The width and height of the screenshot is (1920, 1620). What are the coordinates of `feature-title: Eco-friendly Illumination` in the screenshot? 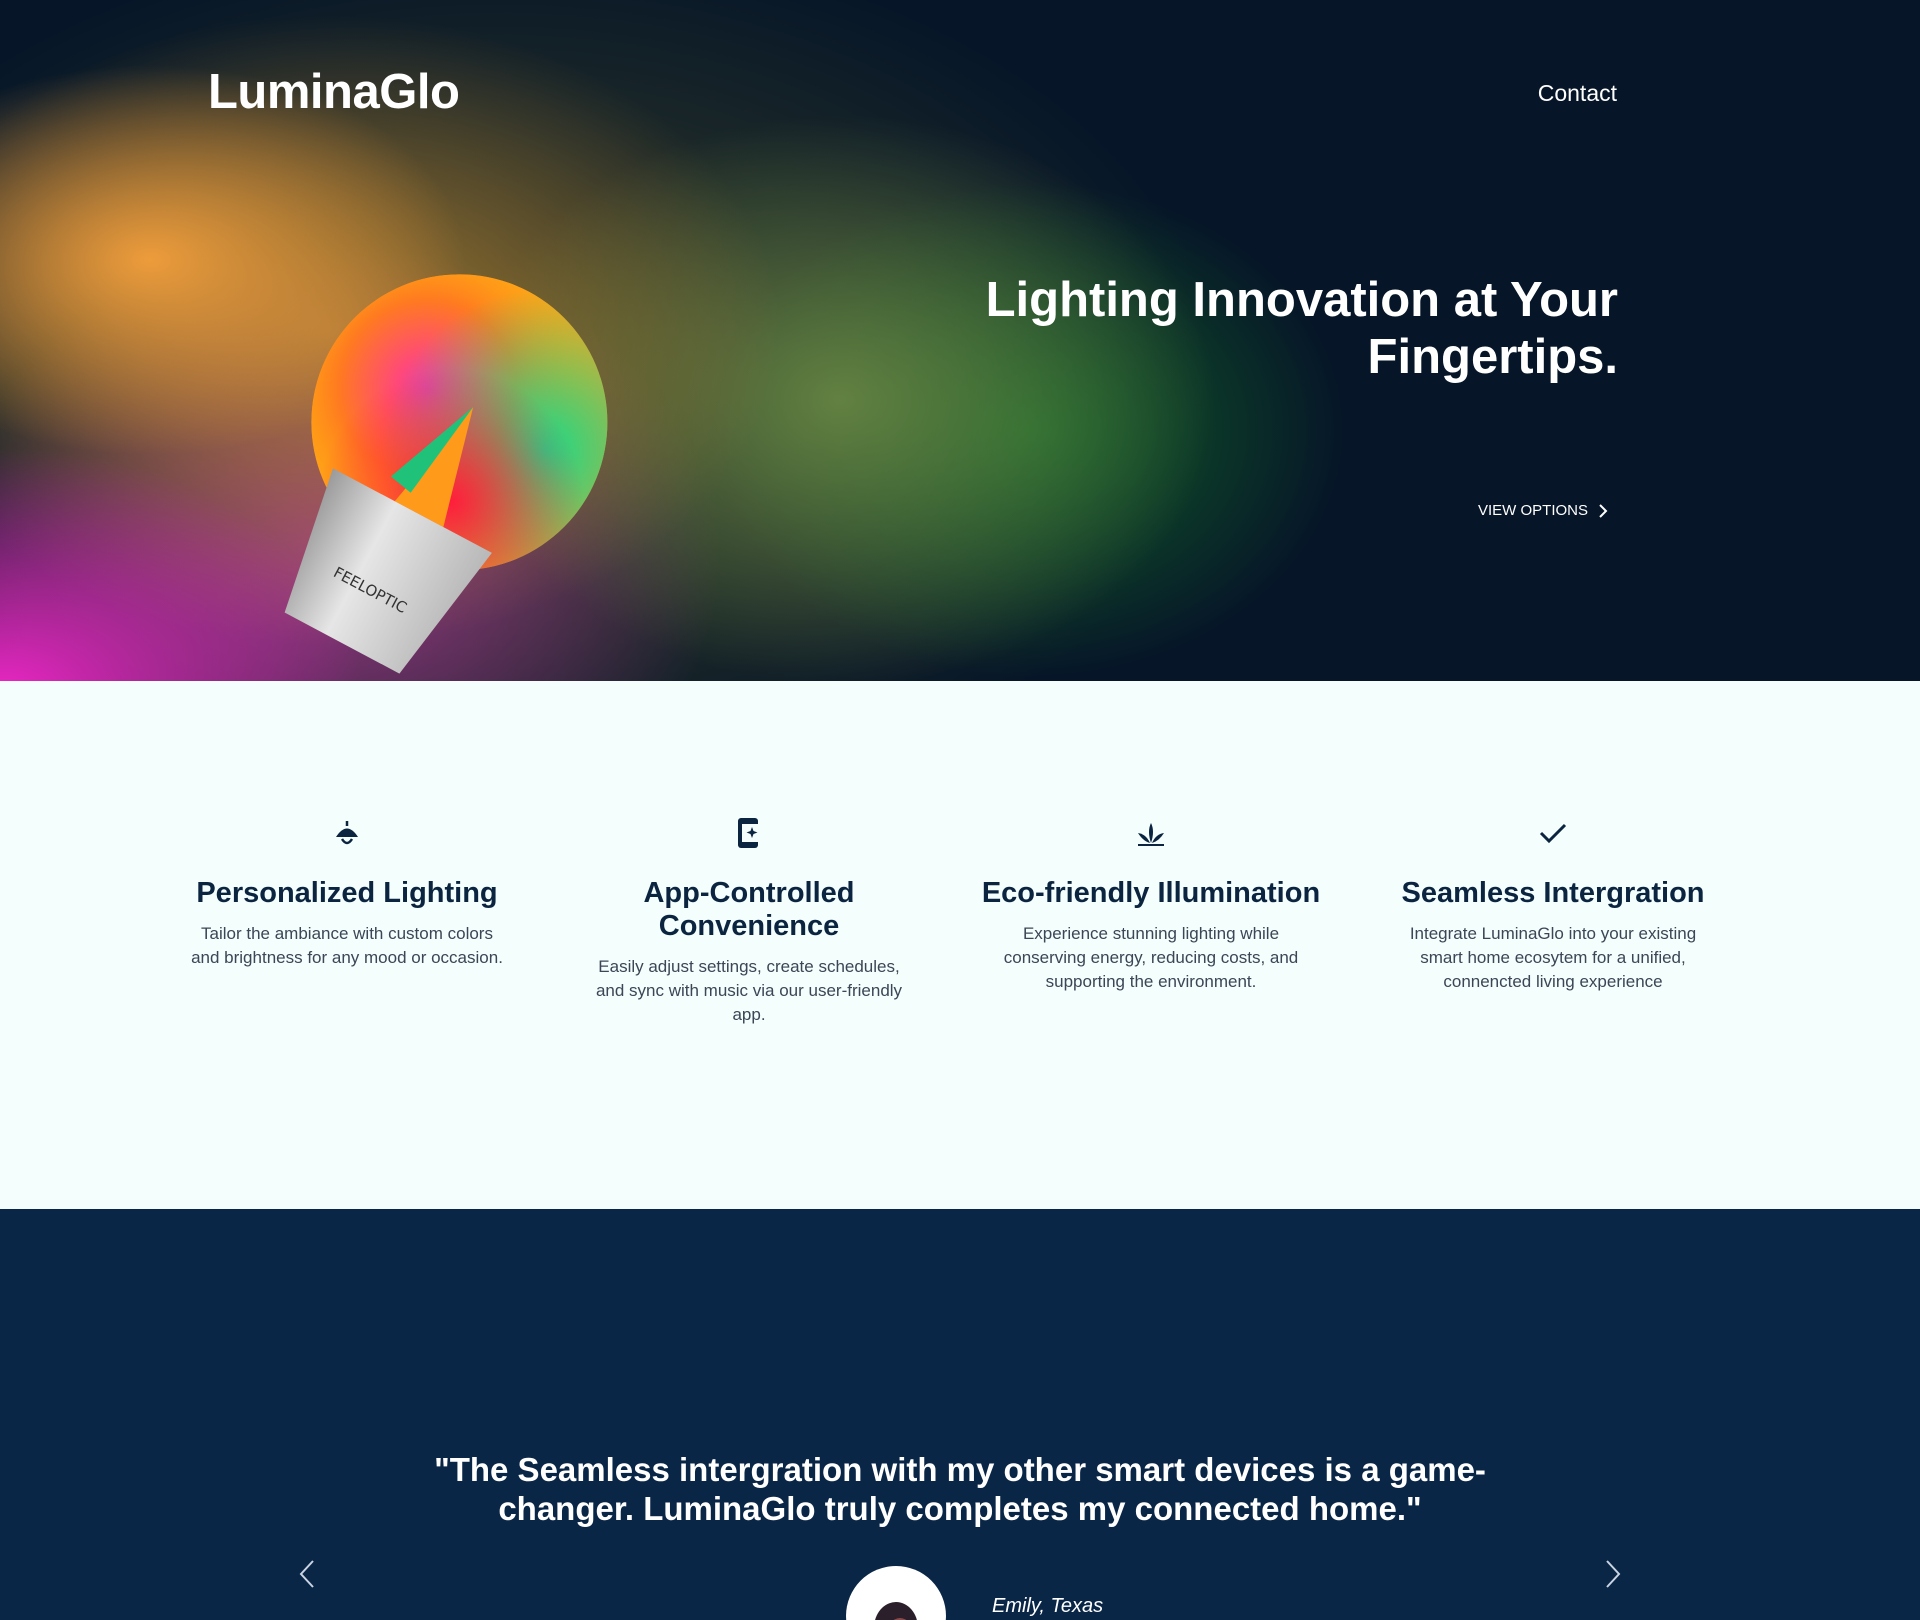 It's located at (1151, 893).